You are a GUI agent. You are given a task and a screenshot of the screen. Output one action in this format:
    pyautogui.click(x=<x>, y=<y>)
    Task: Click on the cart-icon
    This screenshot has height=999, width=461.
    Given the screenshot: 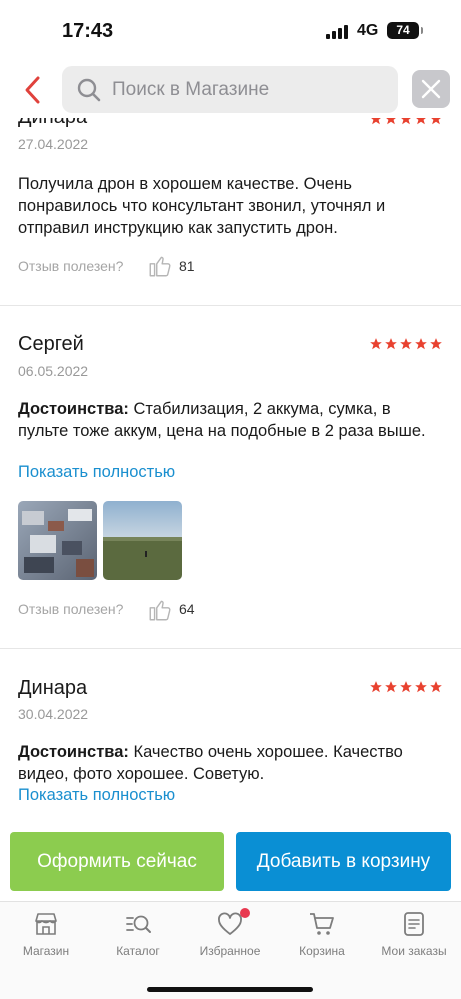 What is the action you would take?
    pyautogui.click(x=322, y=924)
    